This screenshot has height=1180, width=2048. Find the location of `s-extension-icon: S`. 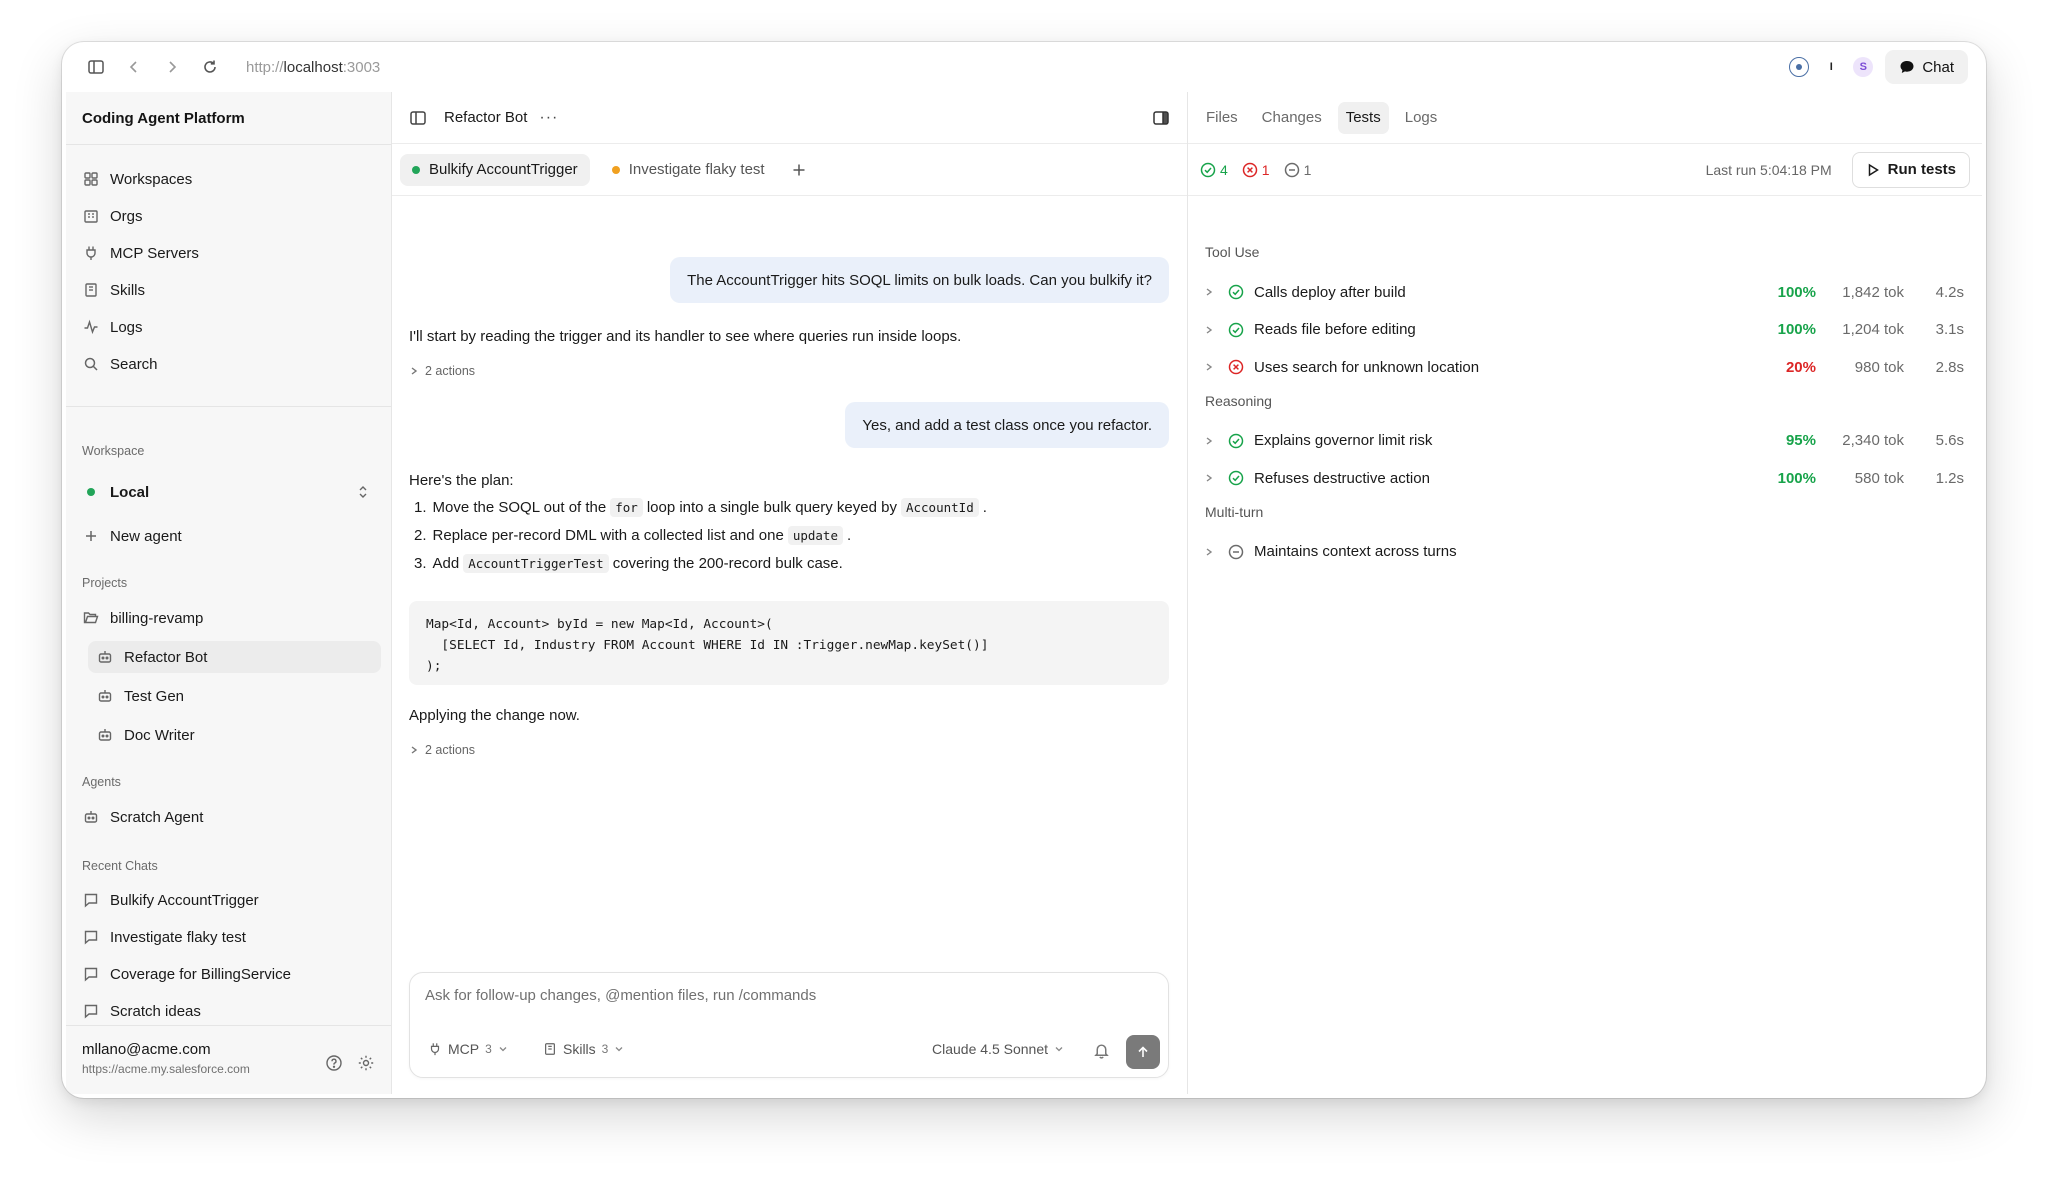

s-extension-icon: S is located at coordinates (1863, 67).